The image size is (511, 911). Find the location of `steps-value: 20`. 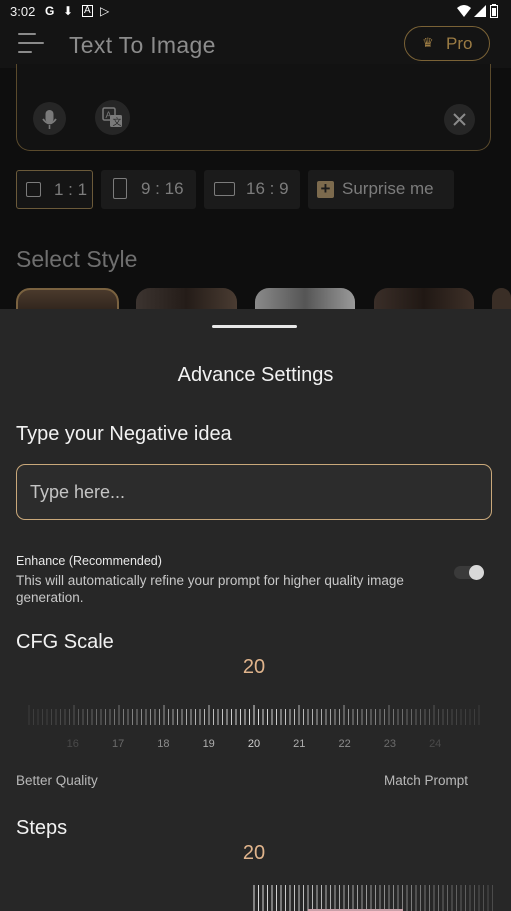

steps-value: 20 is located at coordinates (254, 853).